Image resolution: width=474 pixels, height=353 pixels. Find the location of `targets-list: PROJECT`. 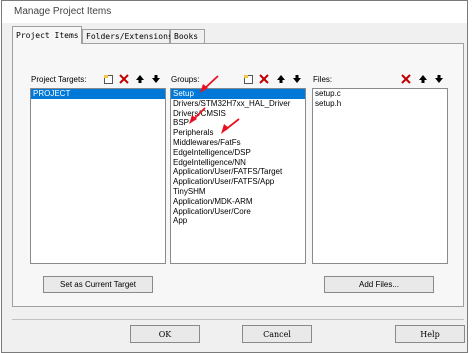

targets-list: PROJECT is located at coordinates (98, 176).